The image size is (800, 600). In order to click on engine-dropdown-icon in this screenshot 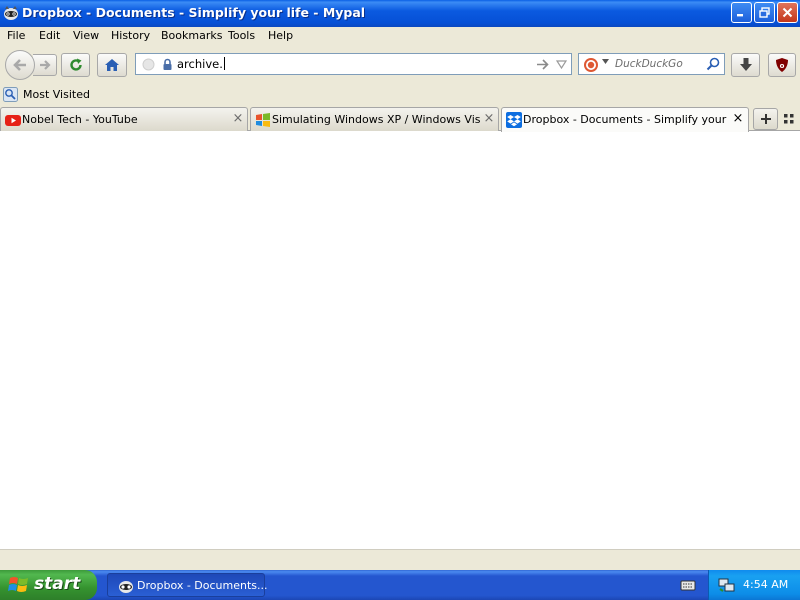, I will do `click(605, 62)`.